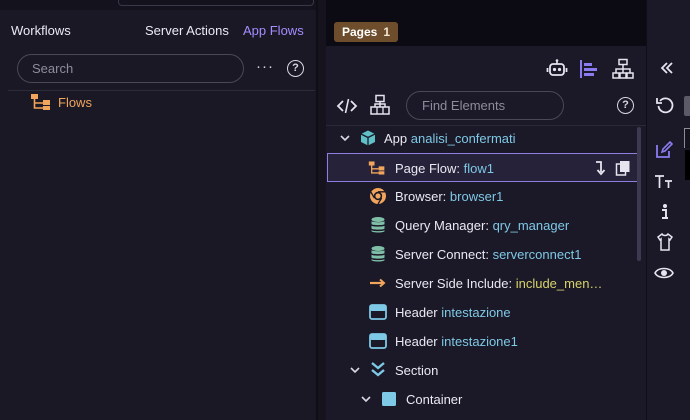 This screenshot has width=690, height=420. What do you see at coordinates (639, 194) in the screenshot?
I see `tree-scrollbar-thumb` at bounding box center [639, 194].